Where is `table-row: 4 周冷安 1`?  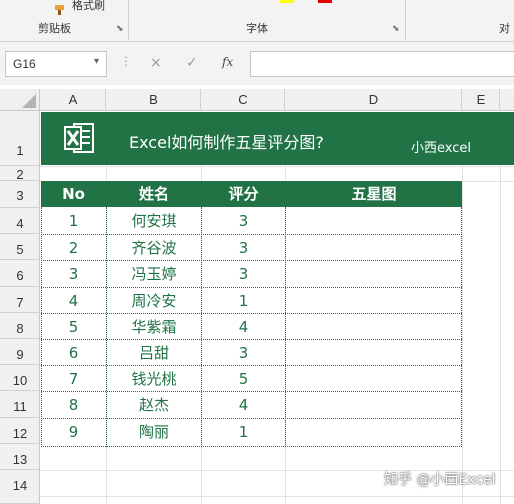 table-row: 4 周冷安 1 is located at coordinates (251, 301).